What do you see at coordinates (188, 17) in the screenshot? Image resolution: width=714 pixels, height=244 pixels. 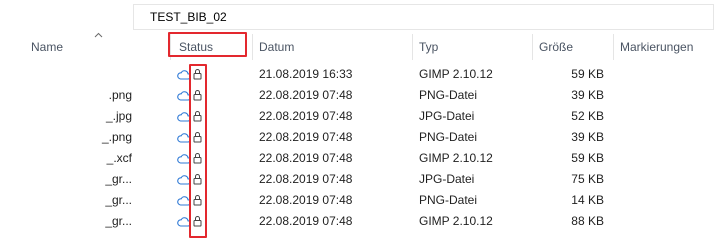 I see `breadcrumb-folder: TEST_BIB_02` at bounding box center [188, 17].